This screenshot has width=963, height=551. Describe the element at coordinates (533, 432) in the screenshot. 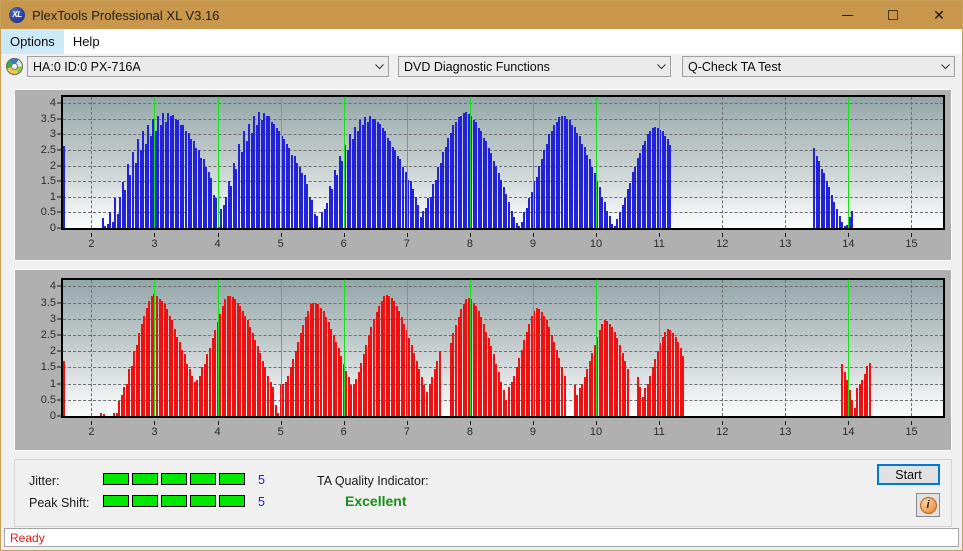

I see `x-tick-label: 9` at that location.